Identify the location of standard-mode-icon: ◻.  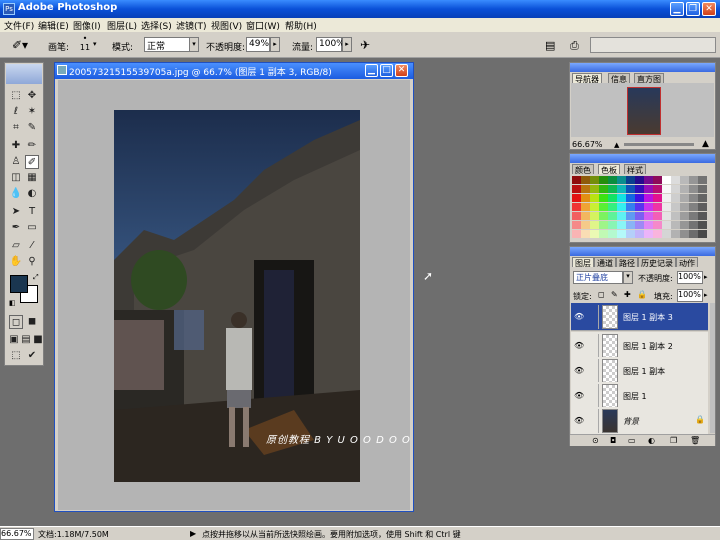
(16, 322).